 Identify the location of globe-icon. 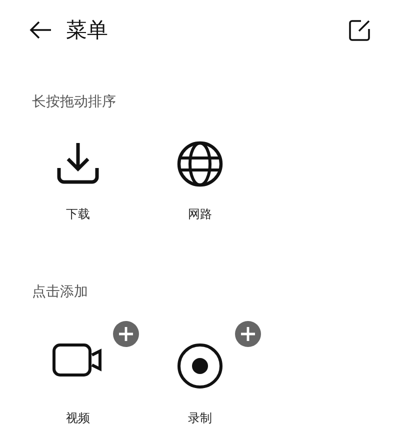
(200, 164).